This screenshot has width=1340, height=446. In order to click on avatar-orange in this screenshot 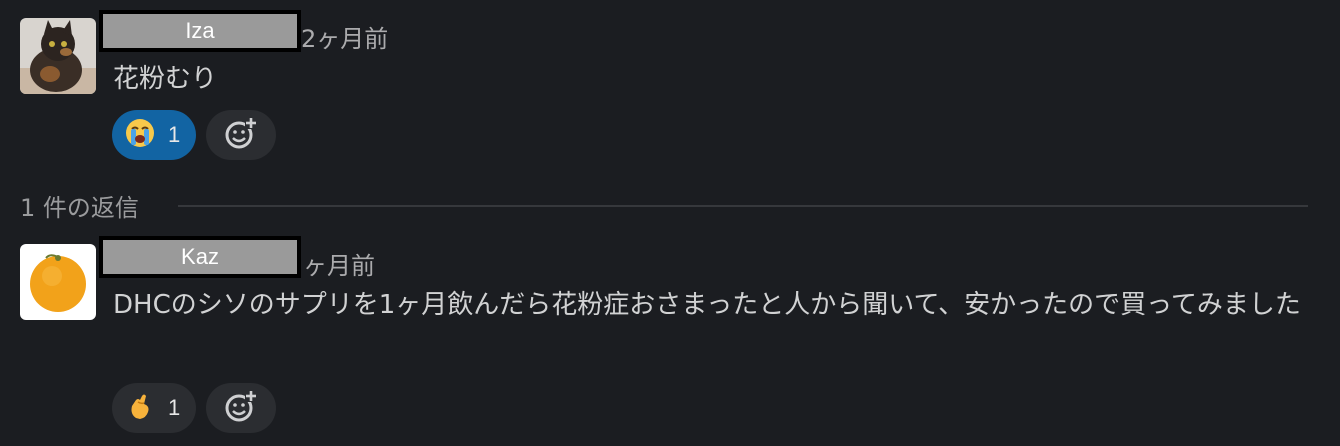, I will do `click(58, 282)`.